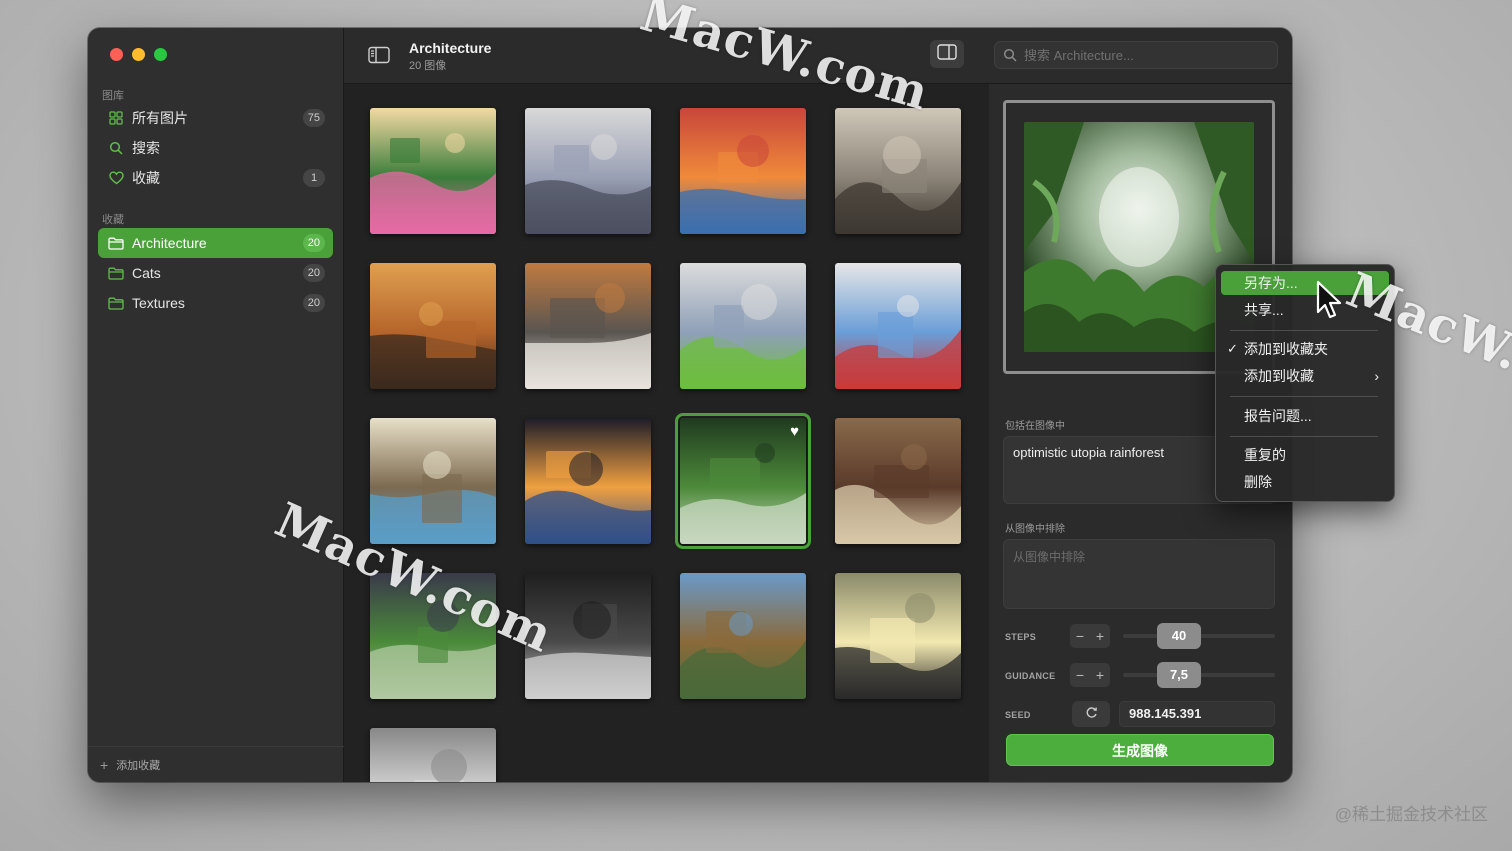  I want to click on exclude-label: 从图像中排除, so click(1035, 529).